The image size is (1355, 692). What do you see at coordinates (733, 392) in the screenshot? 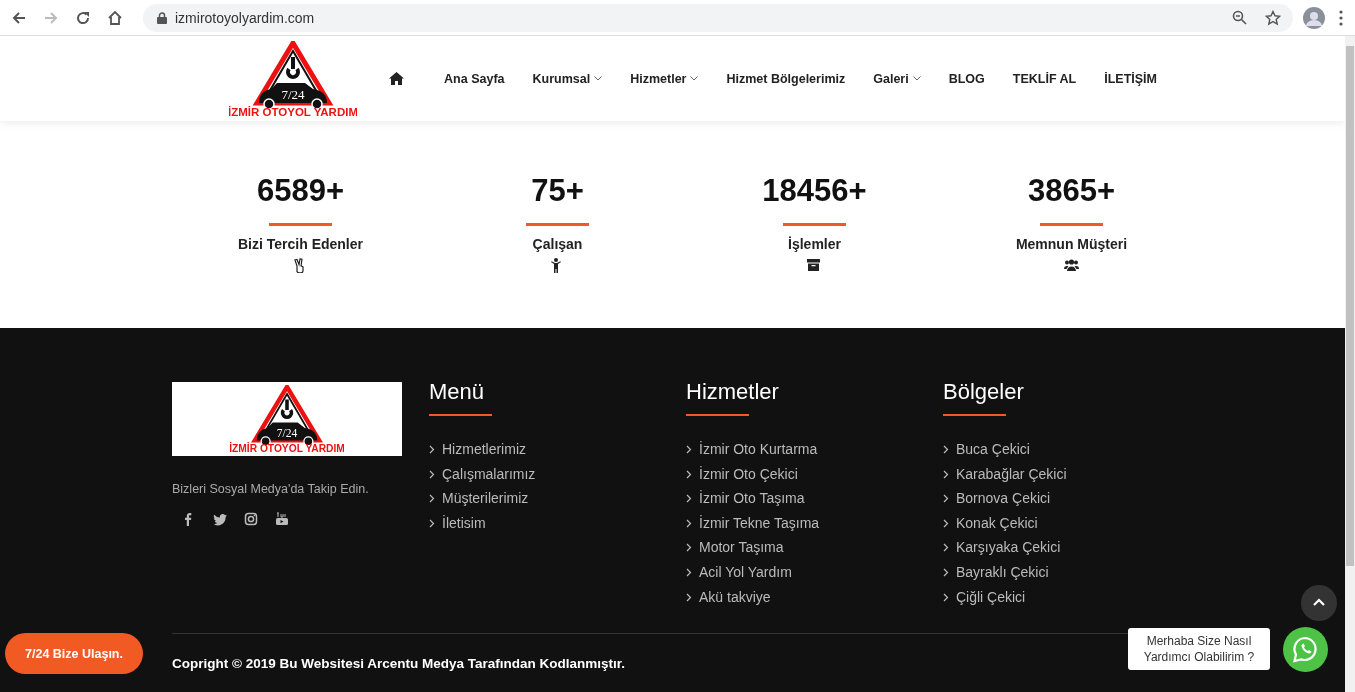
I see `column-title: Hizmetler` at bounding box center [733, 392].